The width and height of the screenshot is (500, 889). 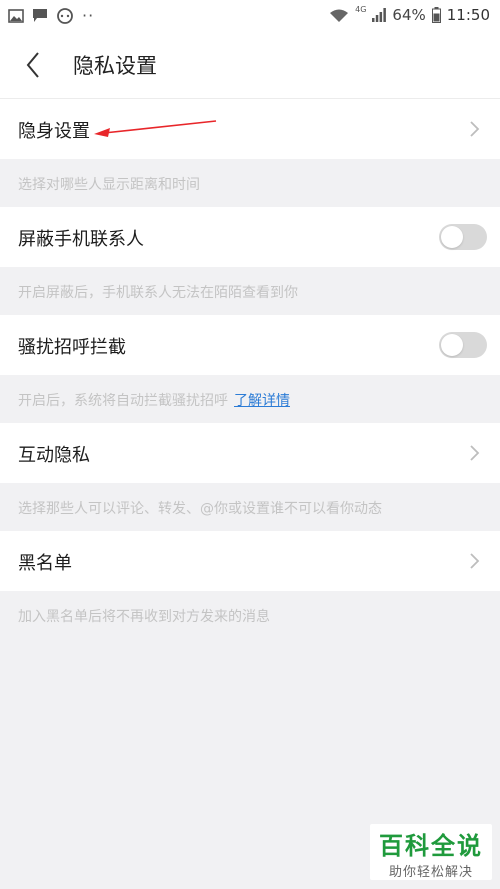 I want to click on row-note: 开启后，系统将自动拦截骚扰招呼 了解详情, so click(x=250, y=399).